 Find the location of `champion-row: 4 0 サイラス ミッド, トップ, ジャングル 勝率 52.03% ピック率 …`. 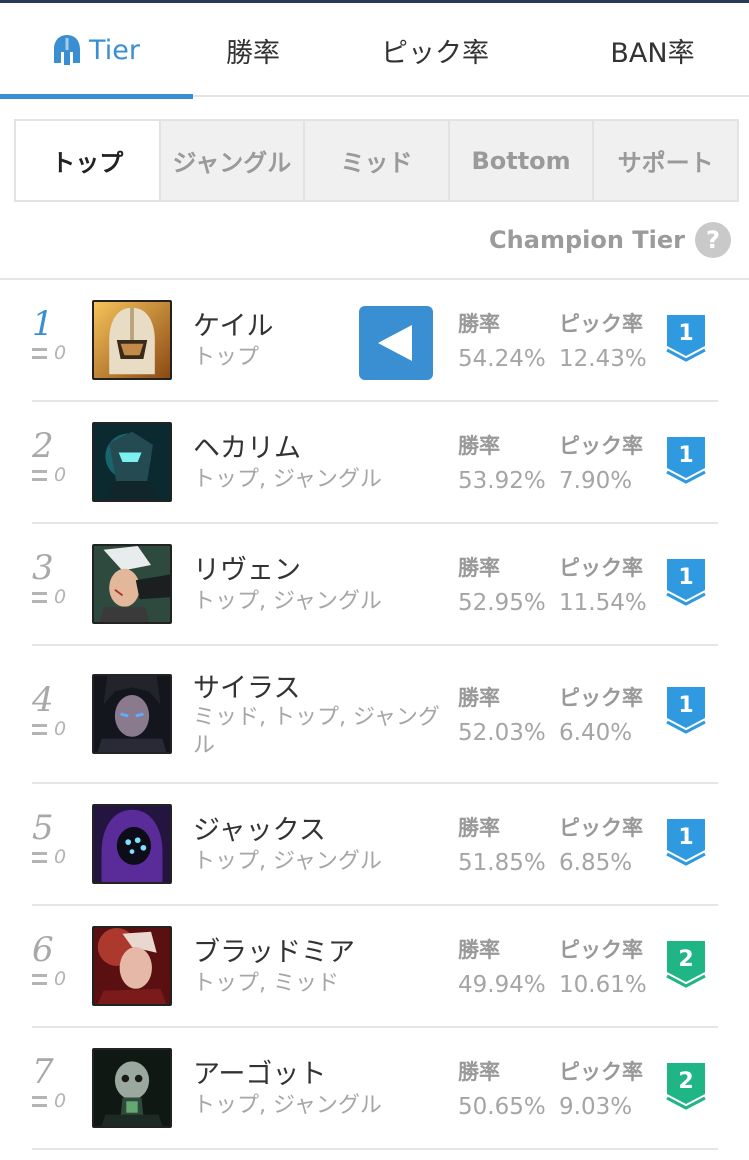

champion-row: 4 0 サイラス ミッド, トップ, ジャングル 勝率 52.03% ピック率 … is located at coordinates (375, 715).